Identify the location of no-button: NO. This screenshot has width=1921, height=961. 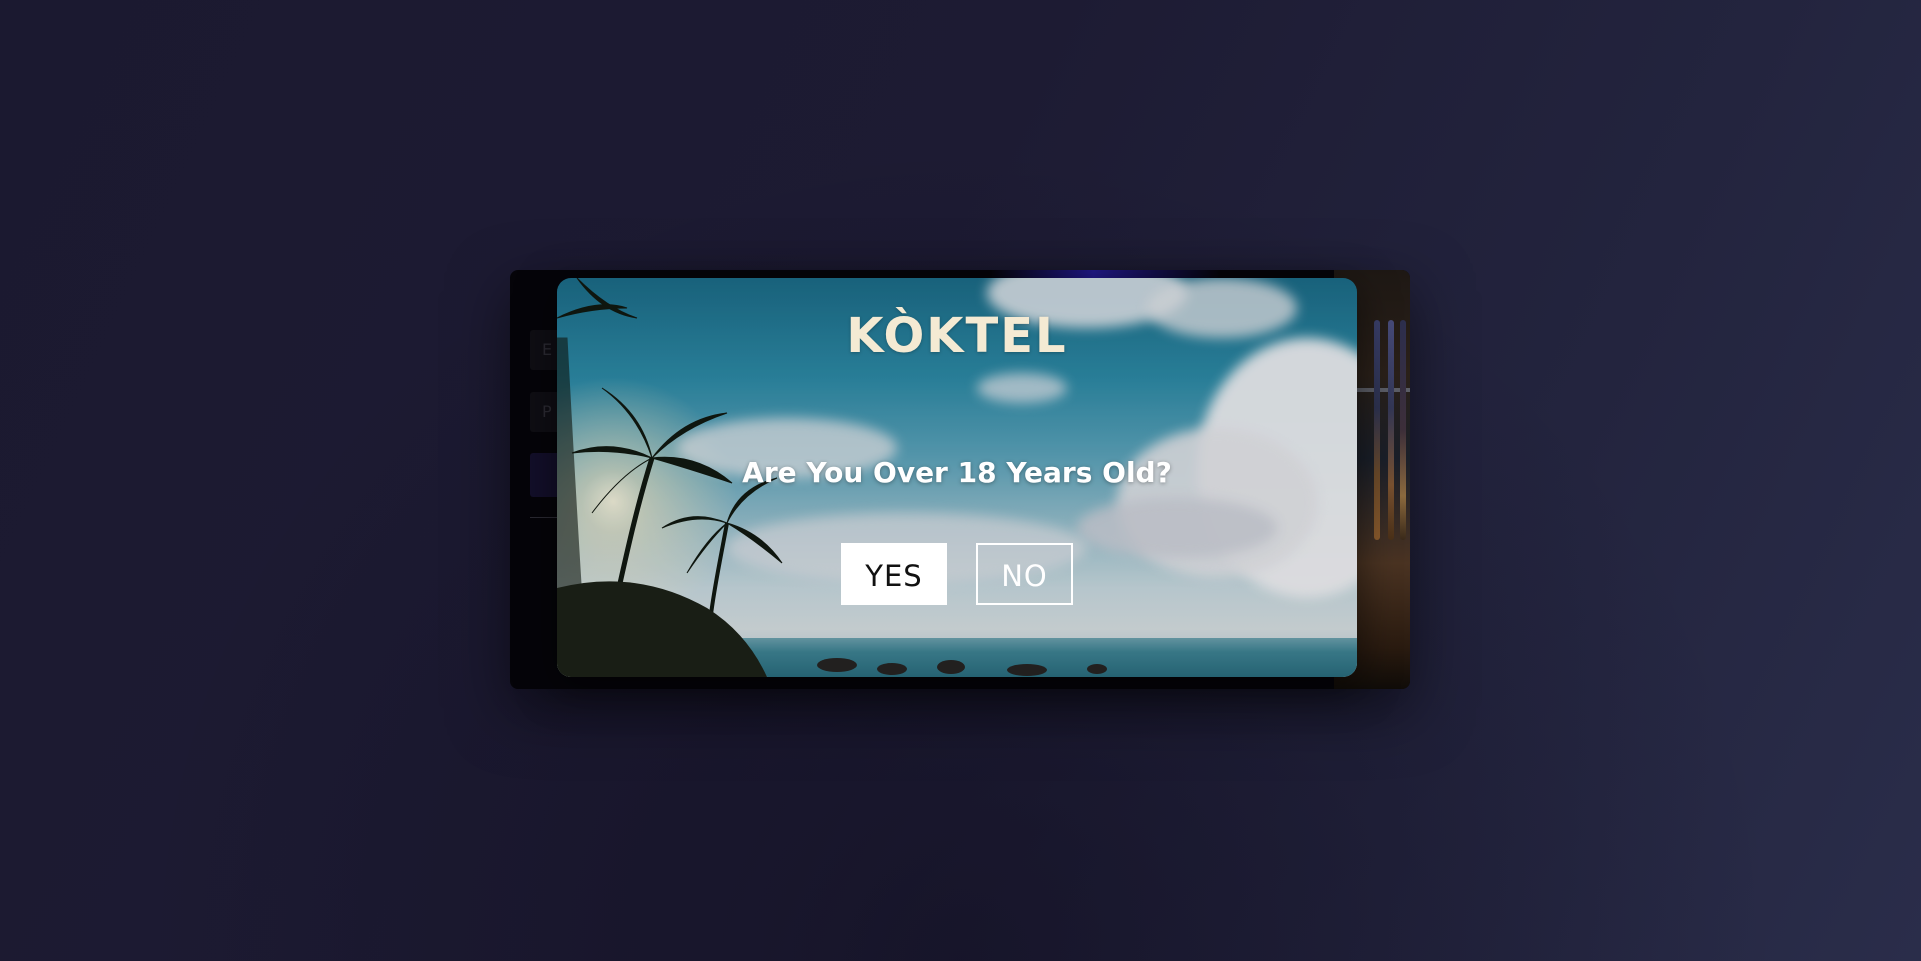
(1024, 574).